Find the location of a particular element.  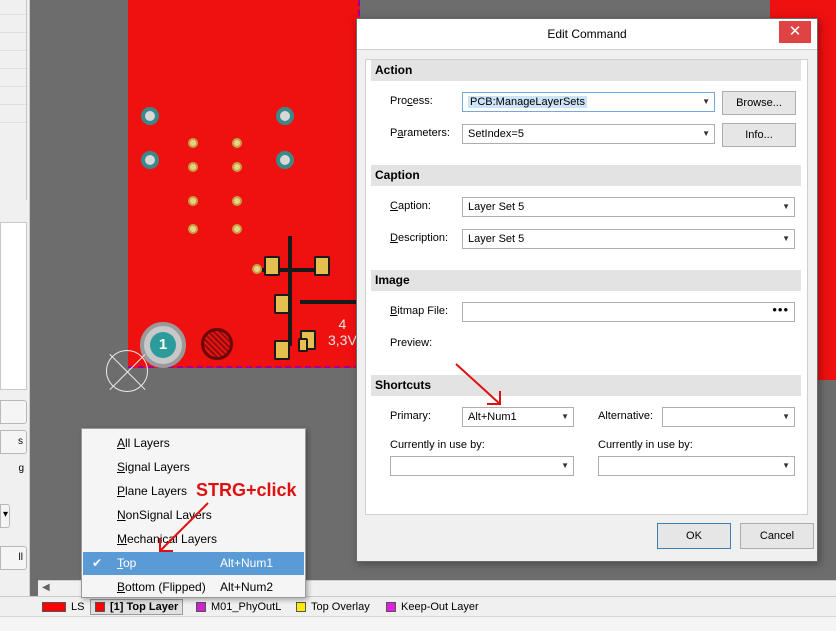

dialog-titlebar: Edit Command ✕ is located at coordinates (587, 34).